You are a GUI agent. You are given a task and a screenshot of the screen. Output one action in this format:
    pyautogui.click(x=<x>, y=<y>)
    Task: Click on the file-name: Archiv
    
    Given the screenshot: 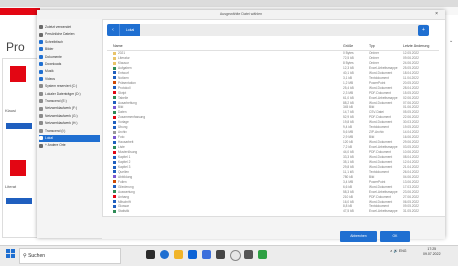 What is the action you would take?
    pyautogui.click(x=122, y=132)
    